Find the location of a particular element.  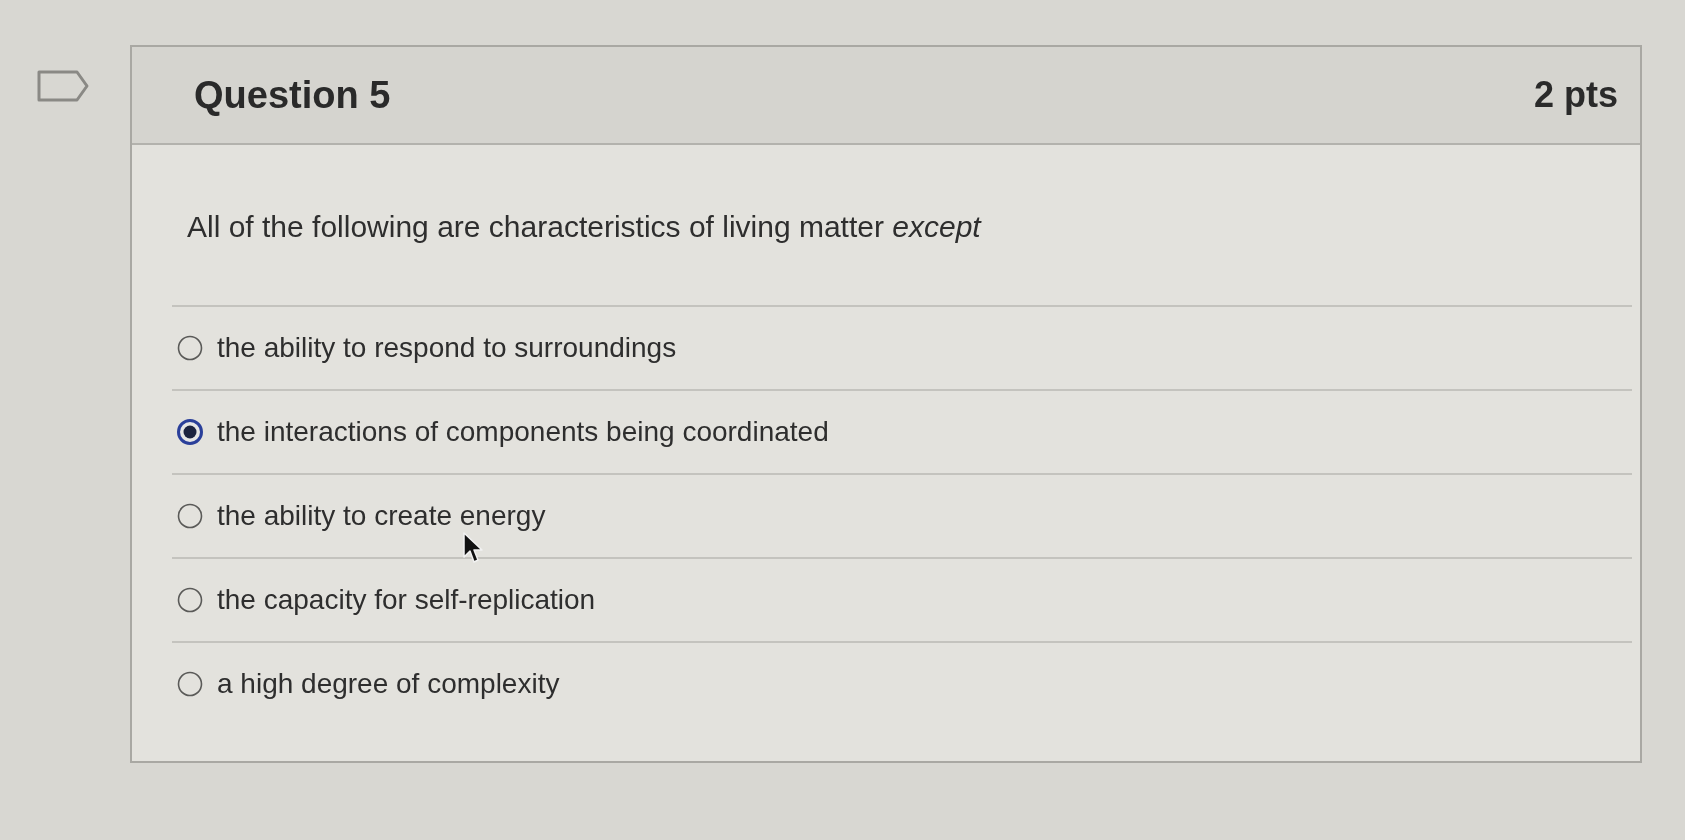

answer-option: the ability to respond to surroundings is located at coordinates (427, 348).